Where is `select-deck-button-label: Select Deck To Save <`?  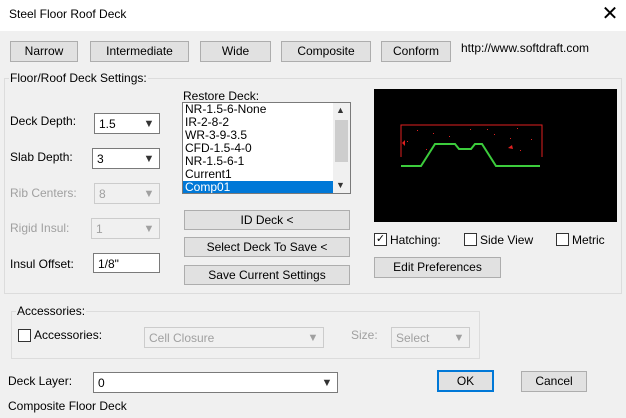 select-deck-button-label: Select Deck To Save < is located at coordinates (267, 247).